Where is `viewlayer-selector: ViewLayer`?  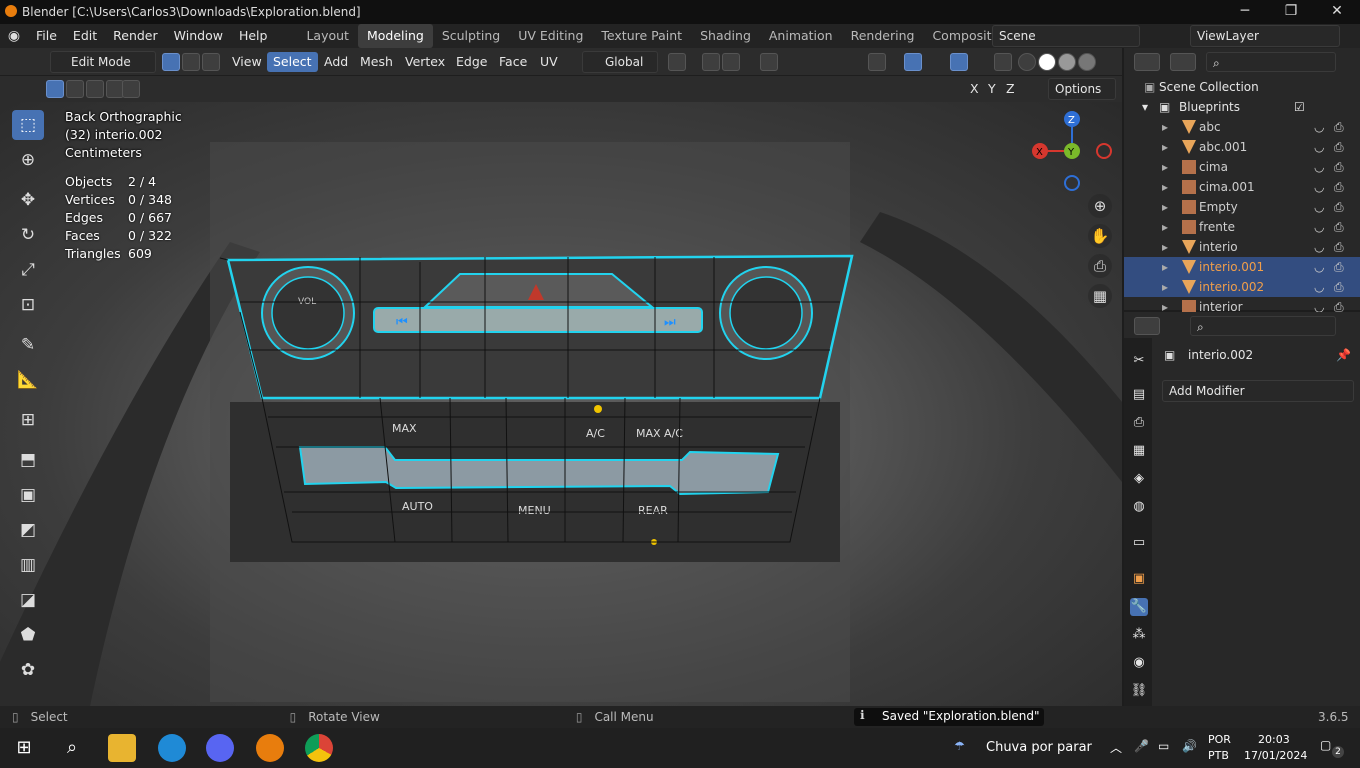 viewlayer-selector: ViewLayer is located at coordinates (1265, 36).